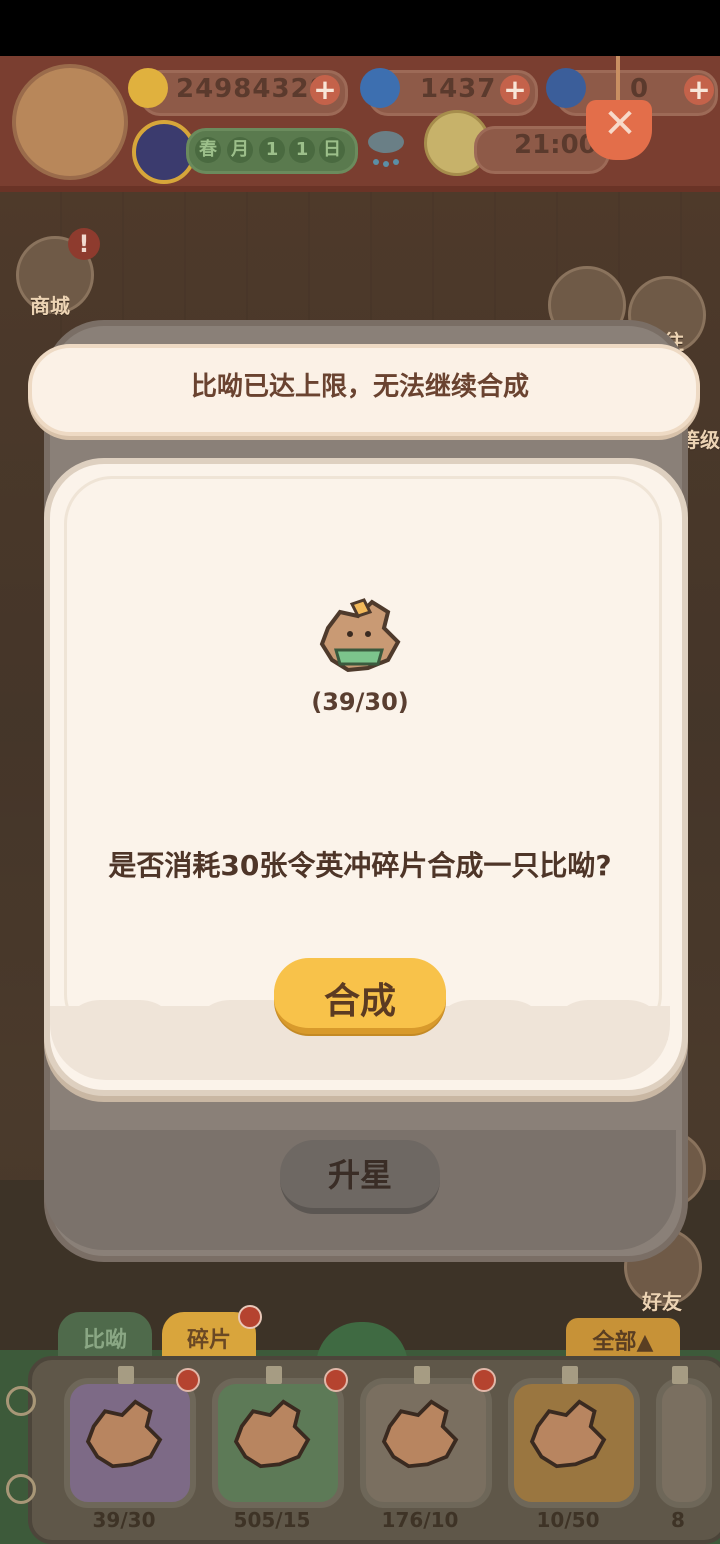 This screenshot has height=1544, width=720. What do you see at coordinates (380, 88) in the screenshot?
I see `blue-flame-icon` at bounding box center [380, 88].